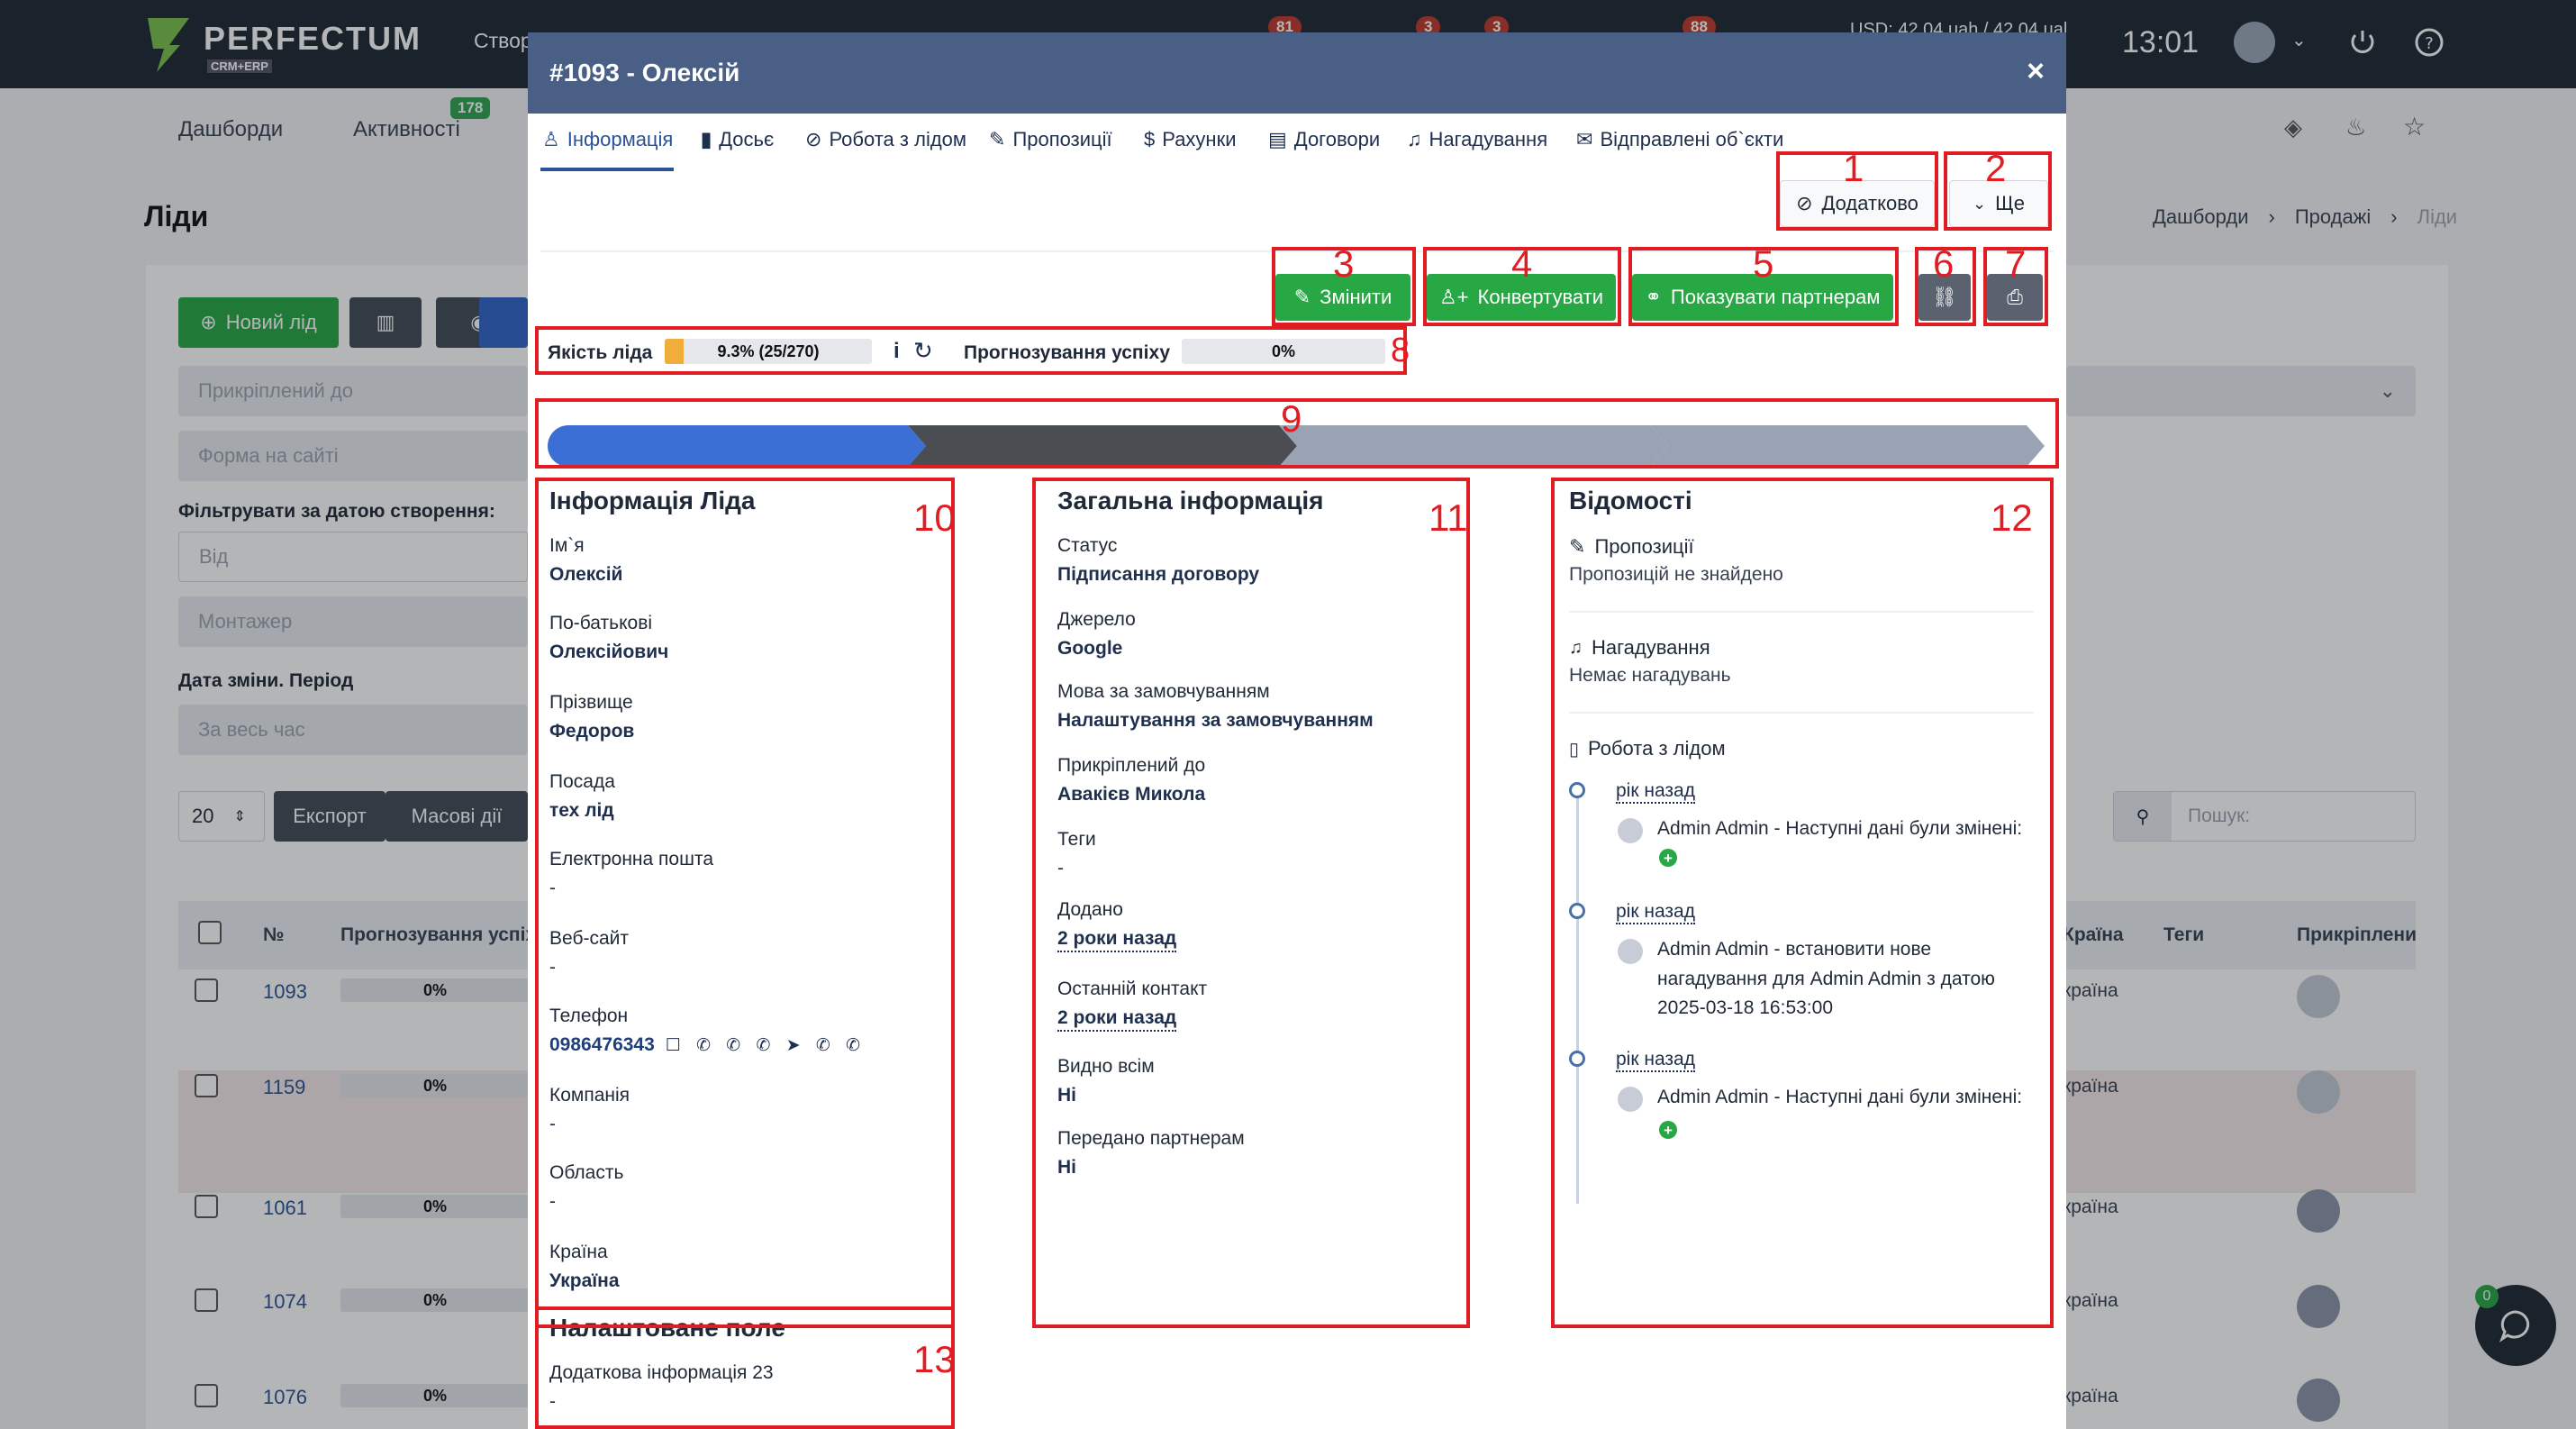 This screenshot has width=2576, height=1429. I want to click on modal-header: #1093 - Олексій ×, so click(1297, 73).